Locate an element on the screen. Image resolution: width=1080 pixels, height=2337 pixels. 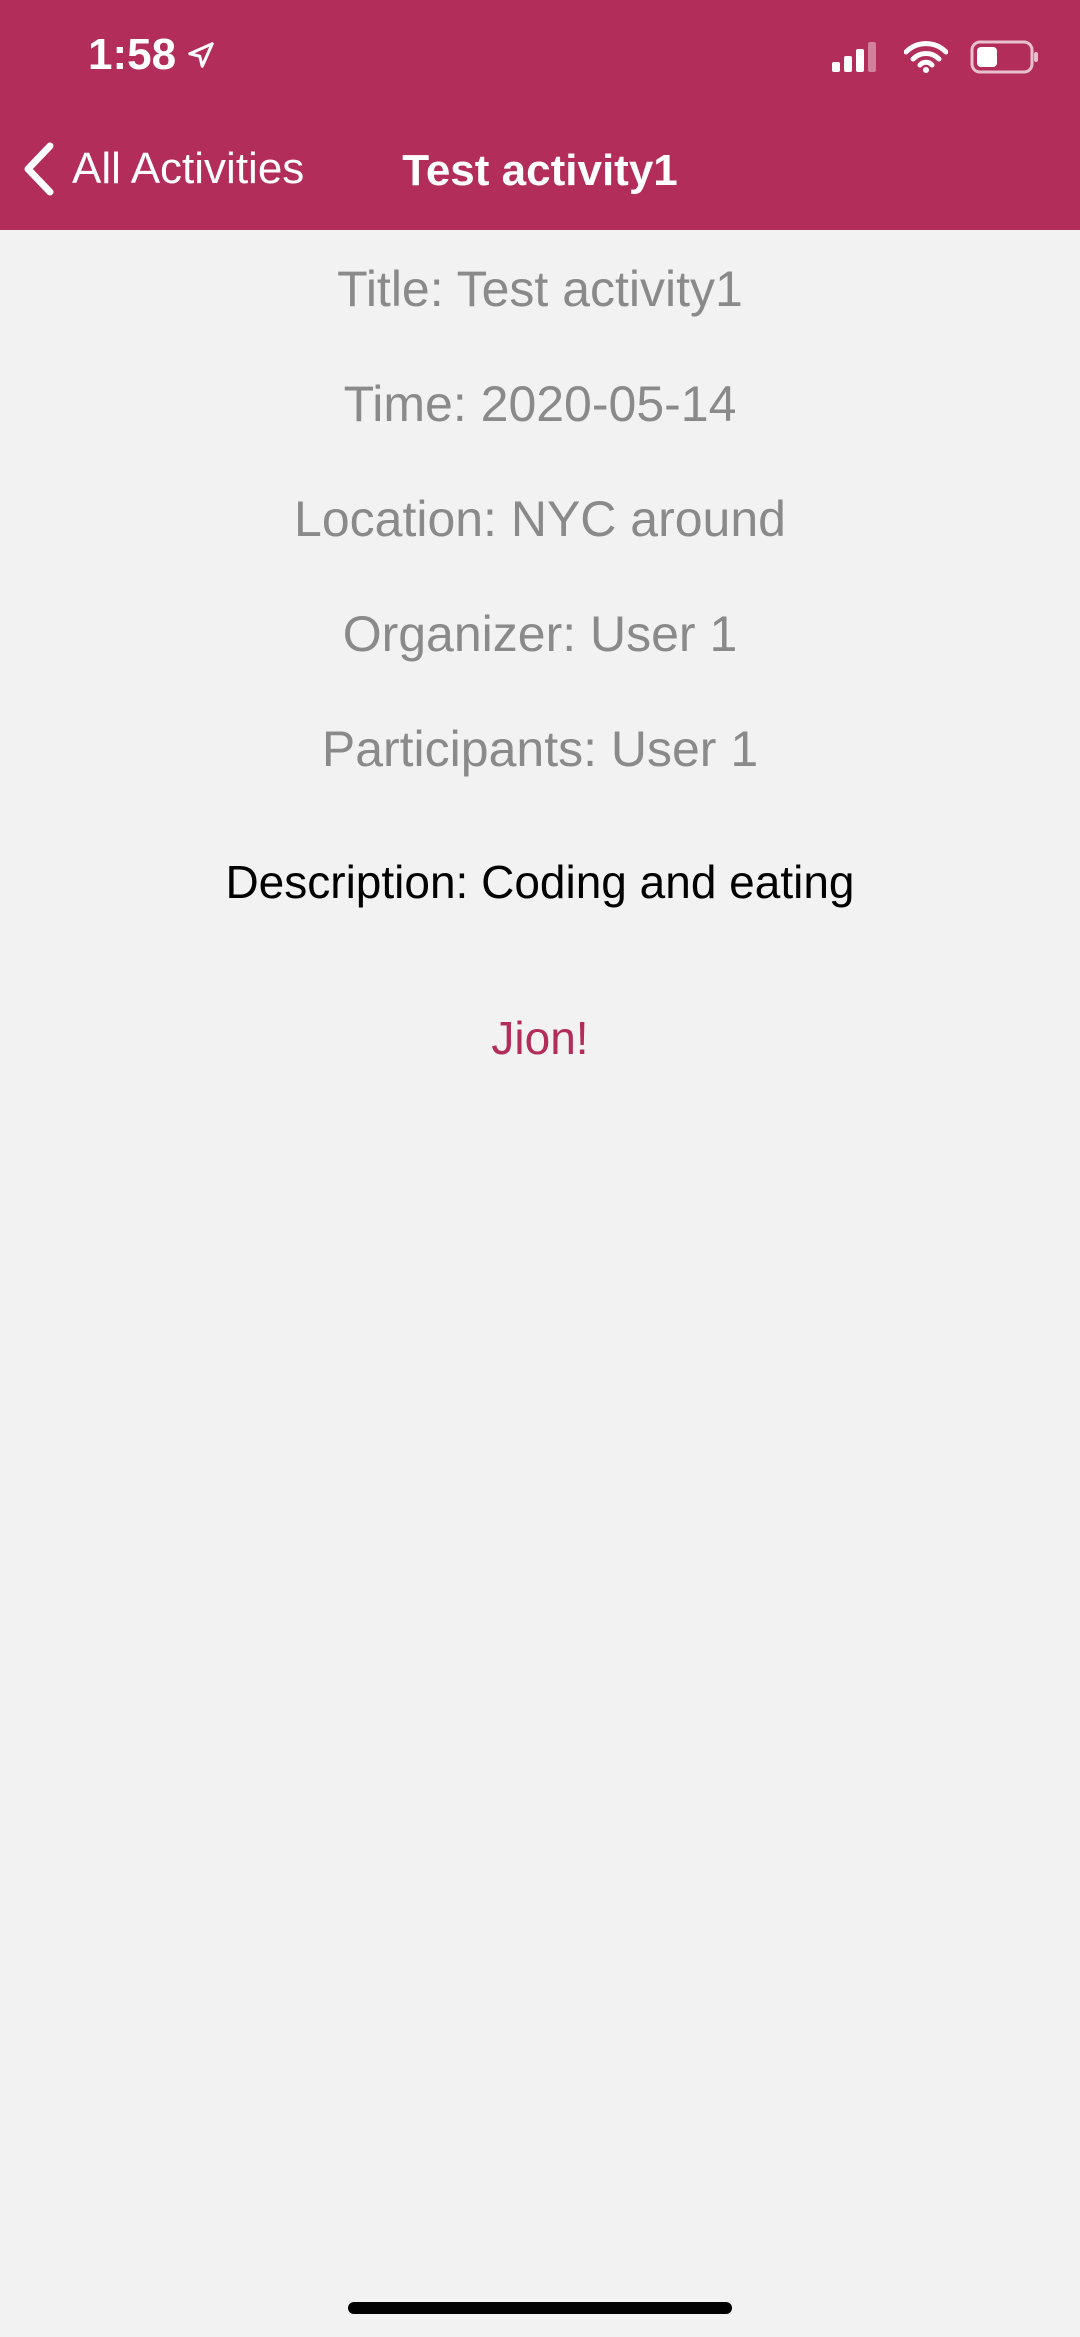
detail-title: Title: Test activity1 is located at coordinates (540, 289).